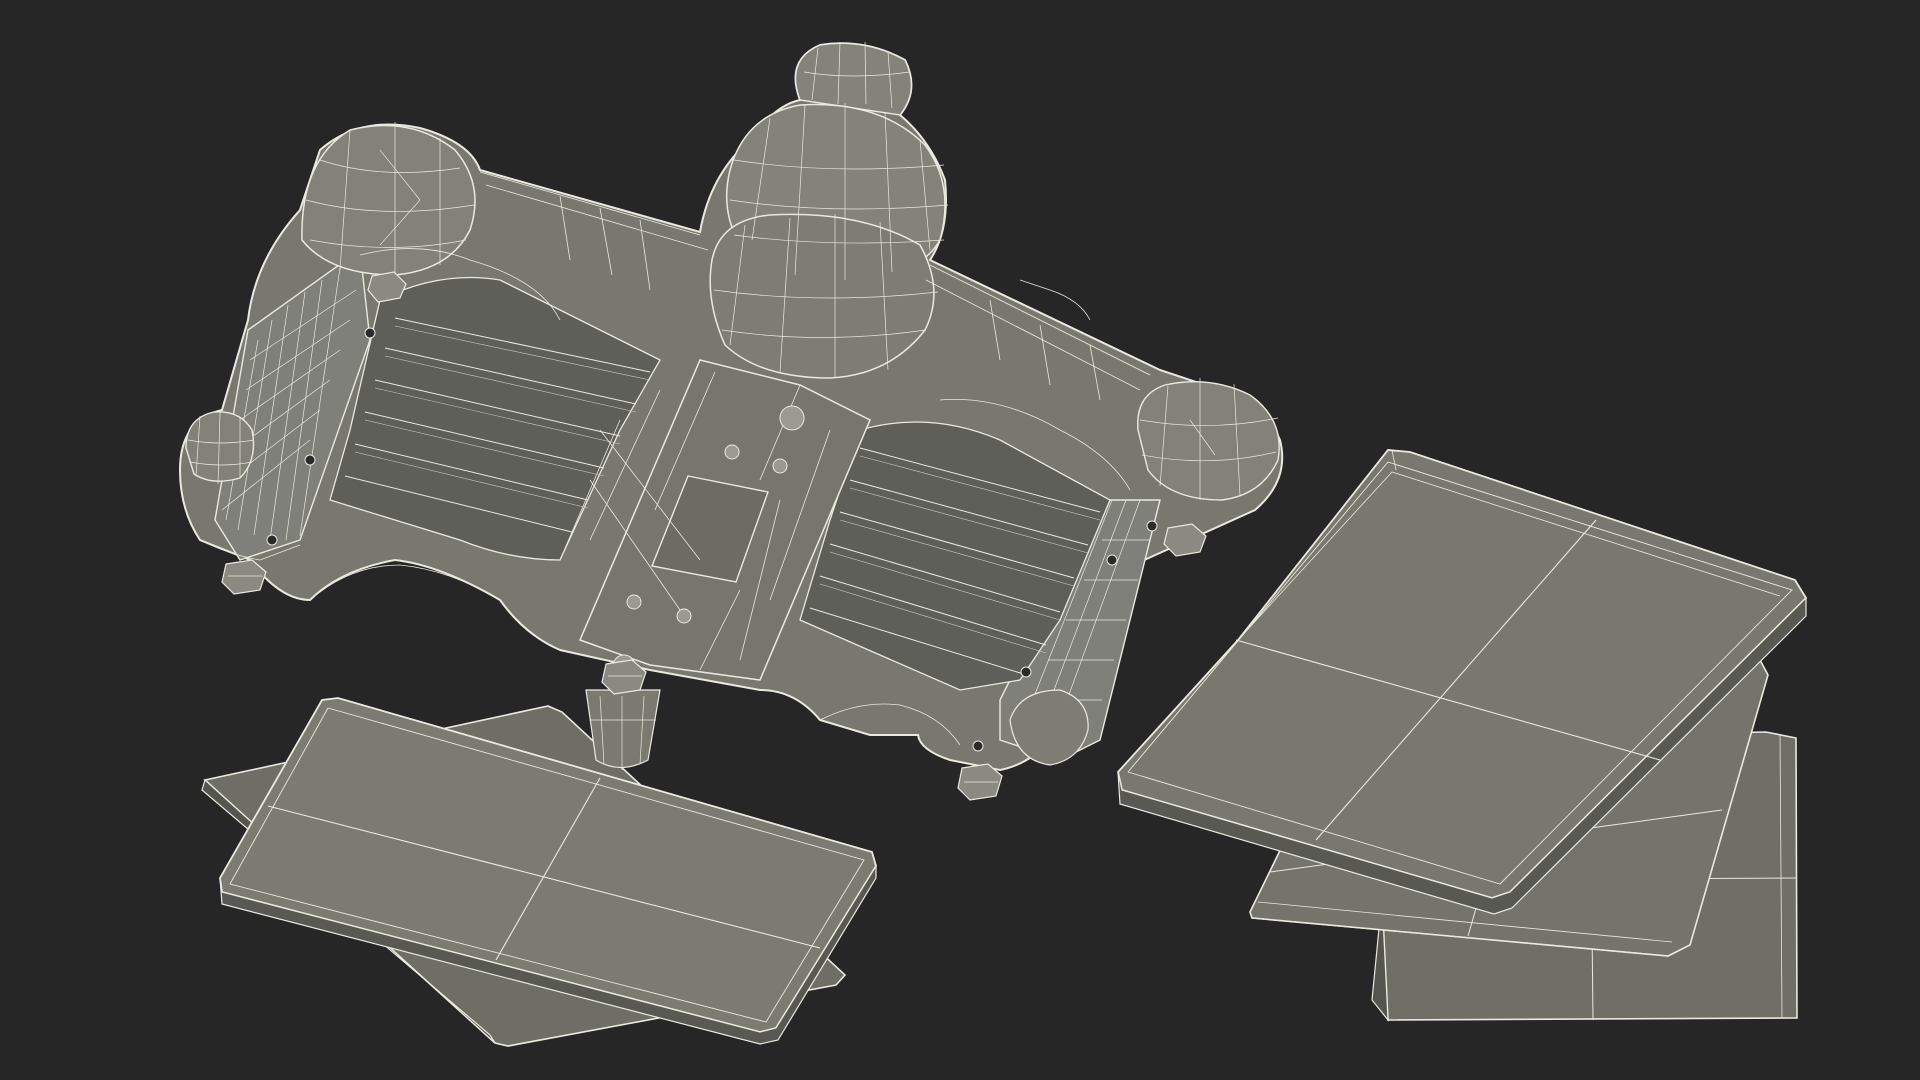 The image size is (1920, 1080). What do you see at coordinates (623, 729) in the screenshot?
I see `tray-center-post` at bounding box center [623, 729].